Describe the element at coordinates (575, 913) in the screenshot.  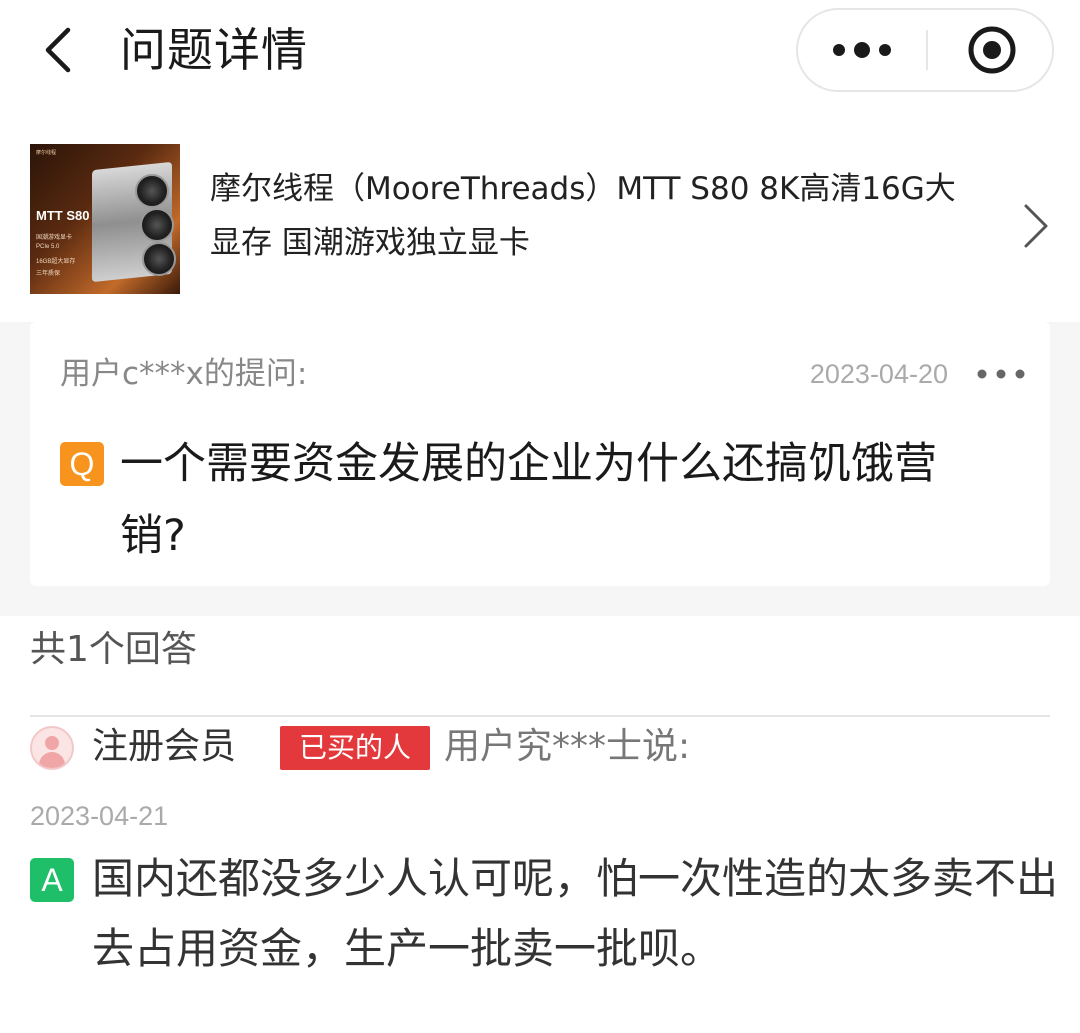
I see `answer-text: 国内还都没多少人认可呢，怕一次性造的太多卖不出去占用资金，生产一批卖一批呗。` at that location.